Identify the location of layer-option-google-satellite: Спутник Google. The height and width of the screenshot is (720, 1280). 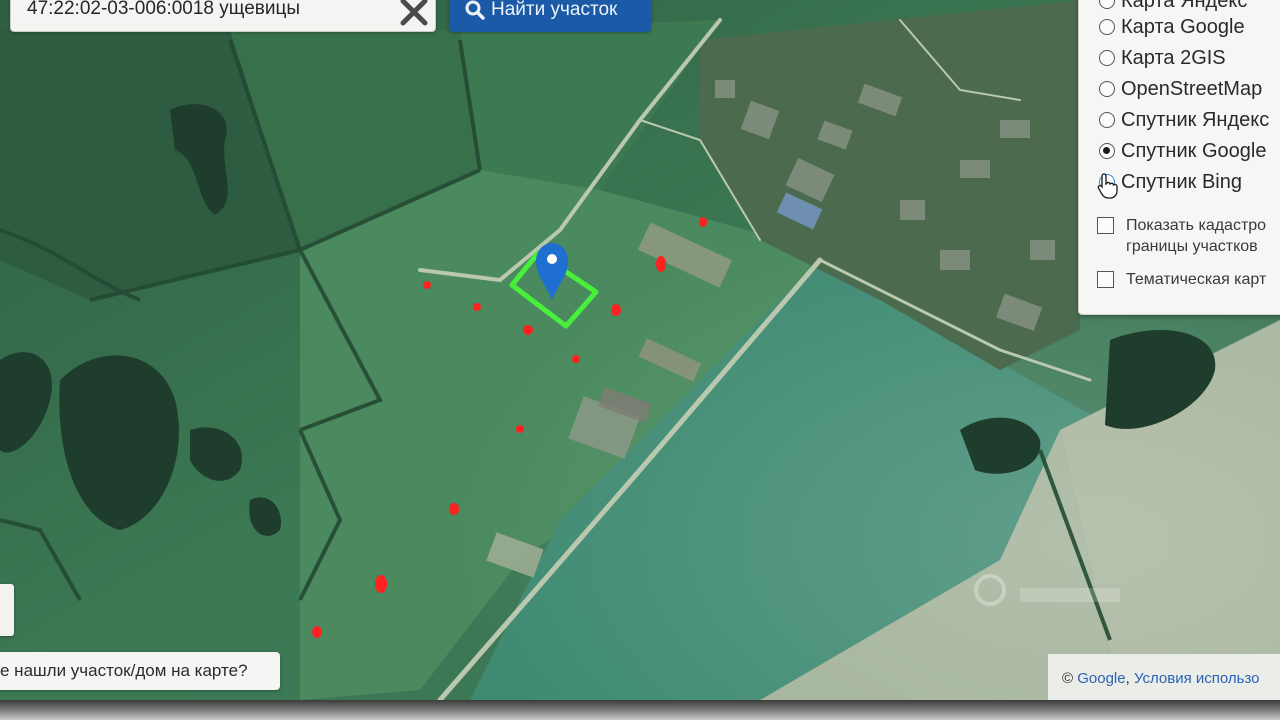
(1182, 151).